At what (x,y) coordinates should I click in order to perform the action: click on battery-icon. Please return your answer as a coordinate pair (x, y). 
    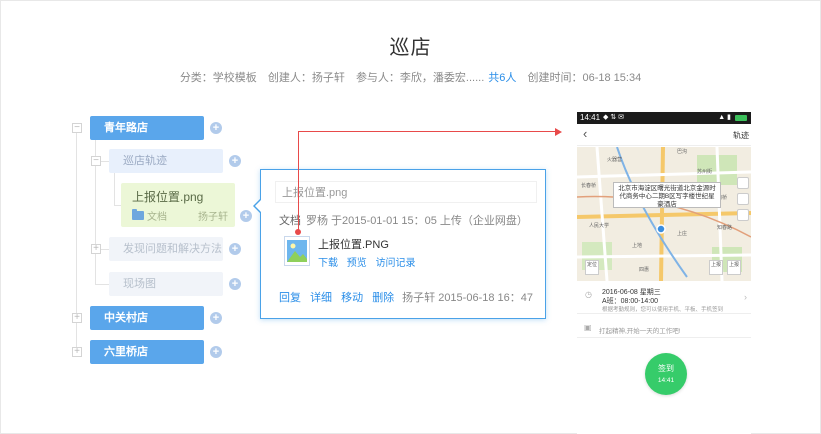
    Looking at the image, I should click on (741, 118).